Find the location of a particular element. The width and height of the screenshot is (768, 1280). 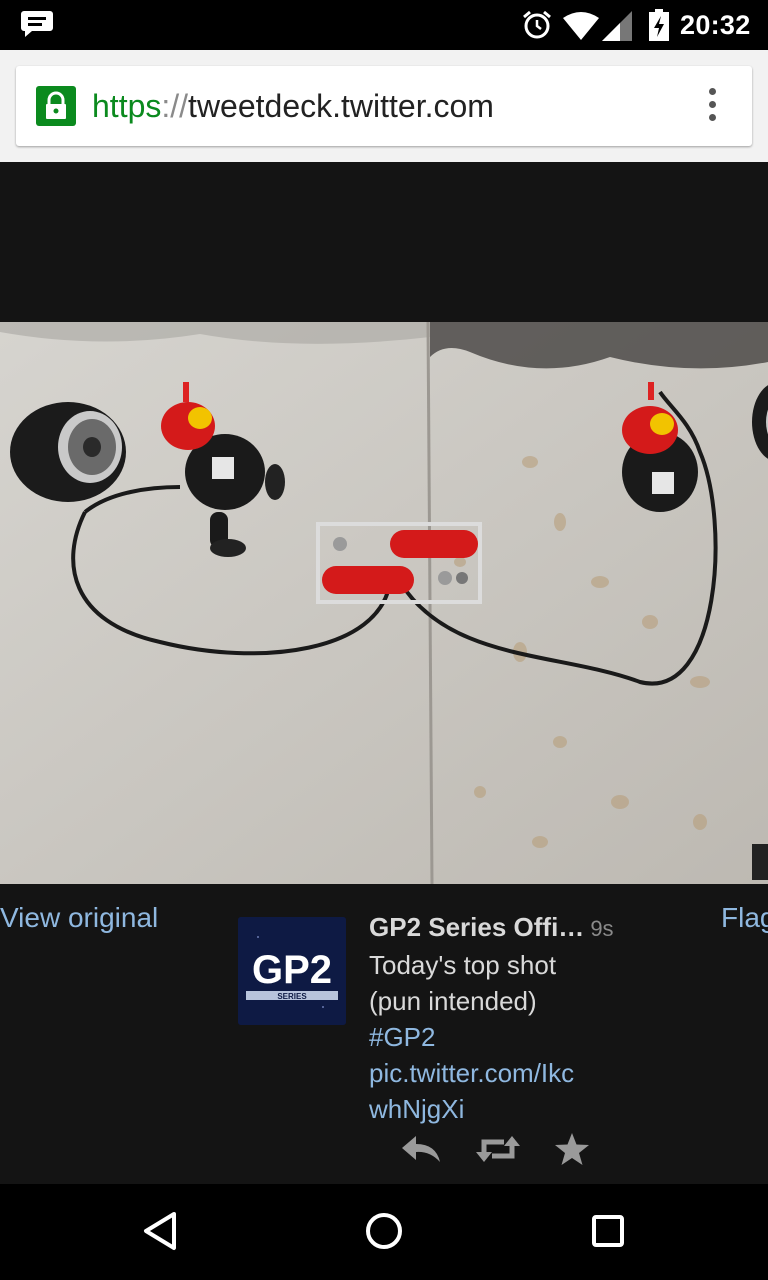

navigation-bar is located at coordinates (384, 1232).